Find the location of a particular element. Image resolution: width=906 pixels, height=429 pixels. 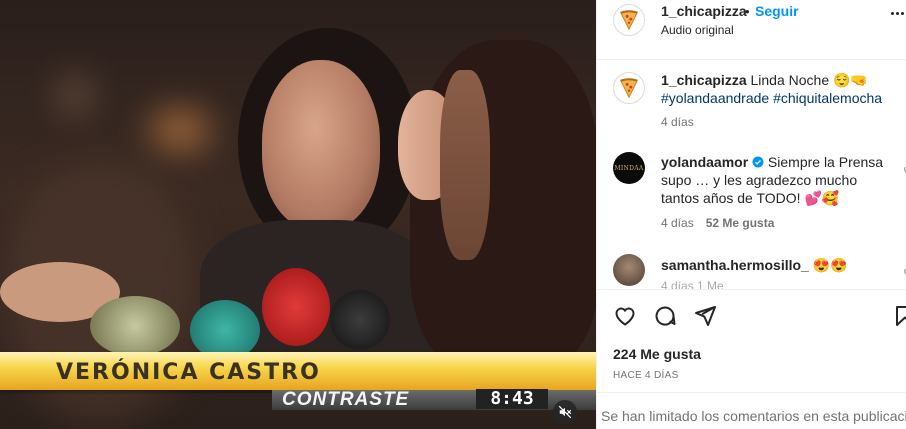

comment-text: 😍😍 is located at coordinates (830, 265).